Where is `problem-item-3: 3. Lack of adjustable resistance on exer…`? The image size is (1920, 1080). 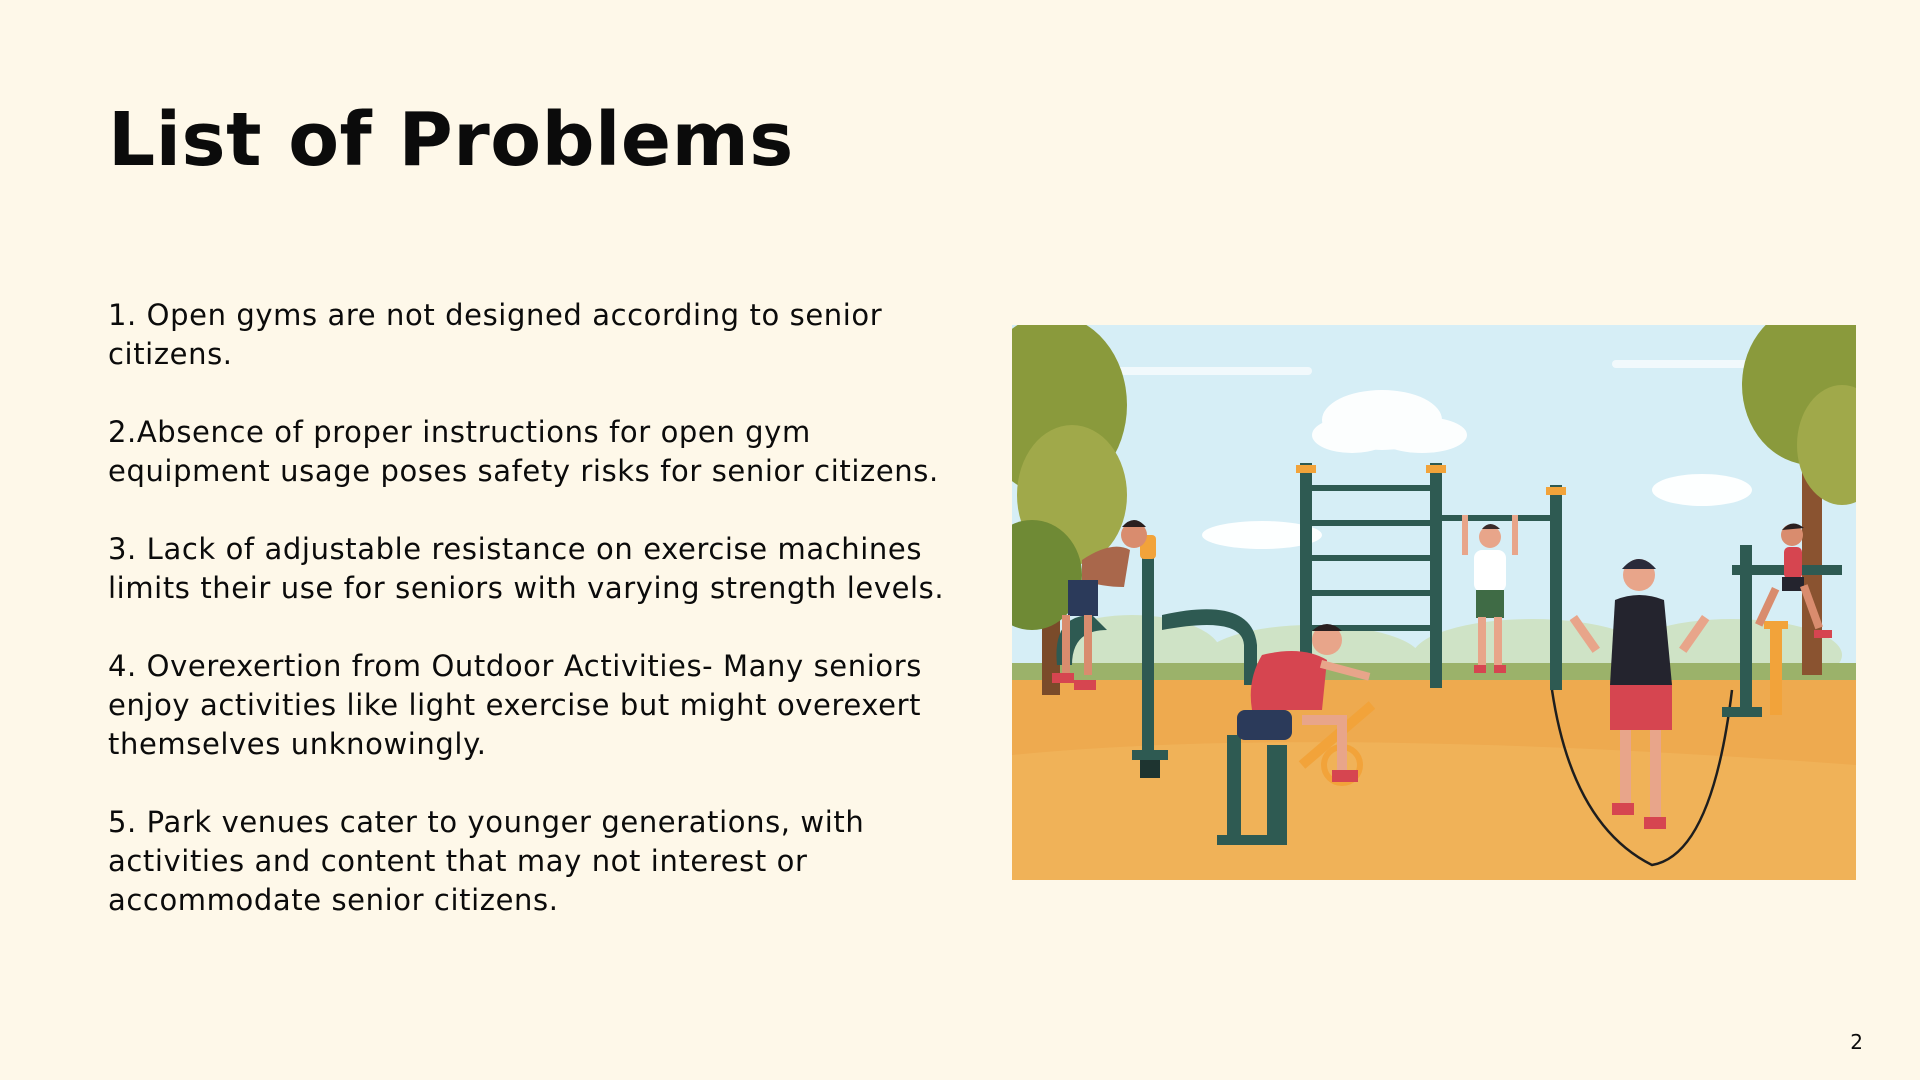
problem-item-3: 3. Lack of adjustable resistance on exer… is located at coordinates (526, 568).